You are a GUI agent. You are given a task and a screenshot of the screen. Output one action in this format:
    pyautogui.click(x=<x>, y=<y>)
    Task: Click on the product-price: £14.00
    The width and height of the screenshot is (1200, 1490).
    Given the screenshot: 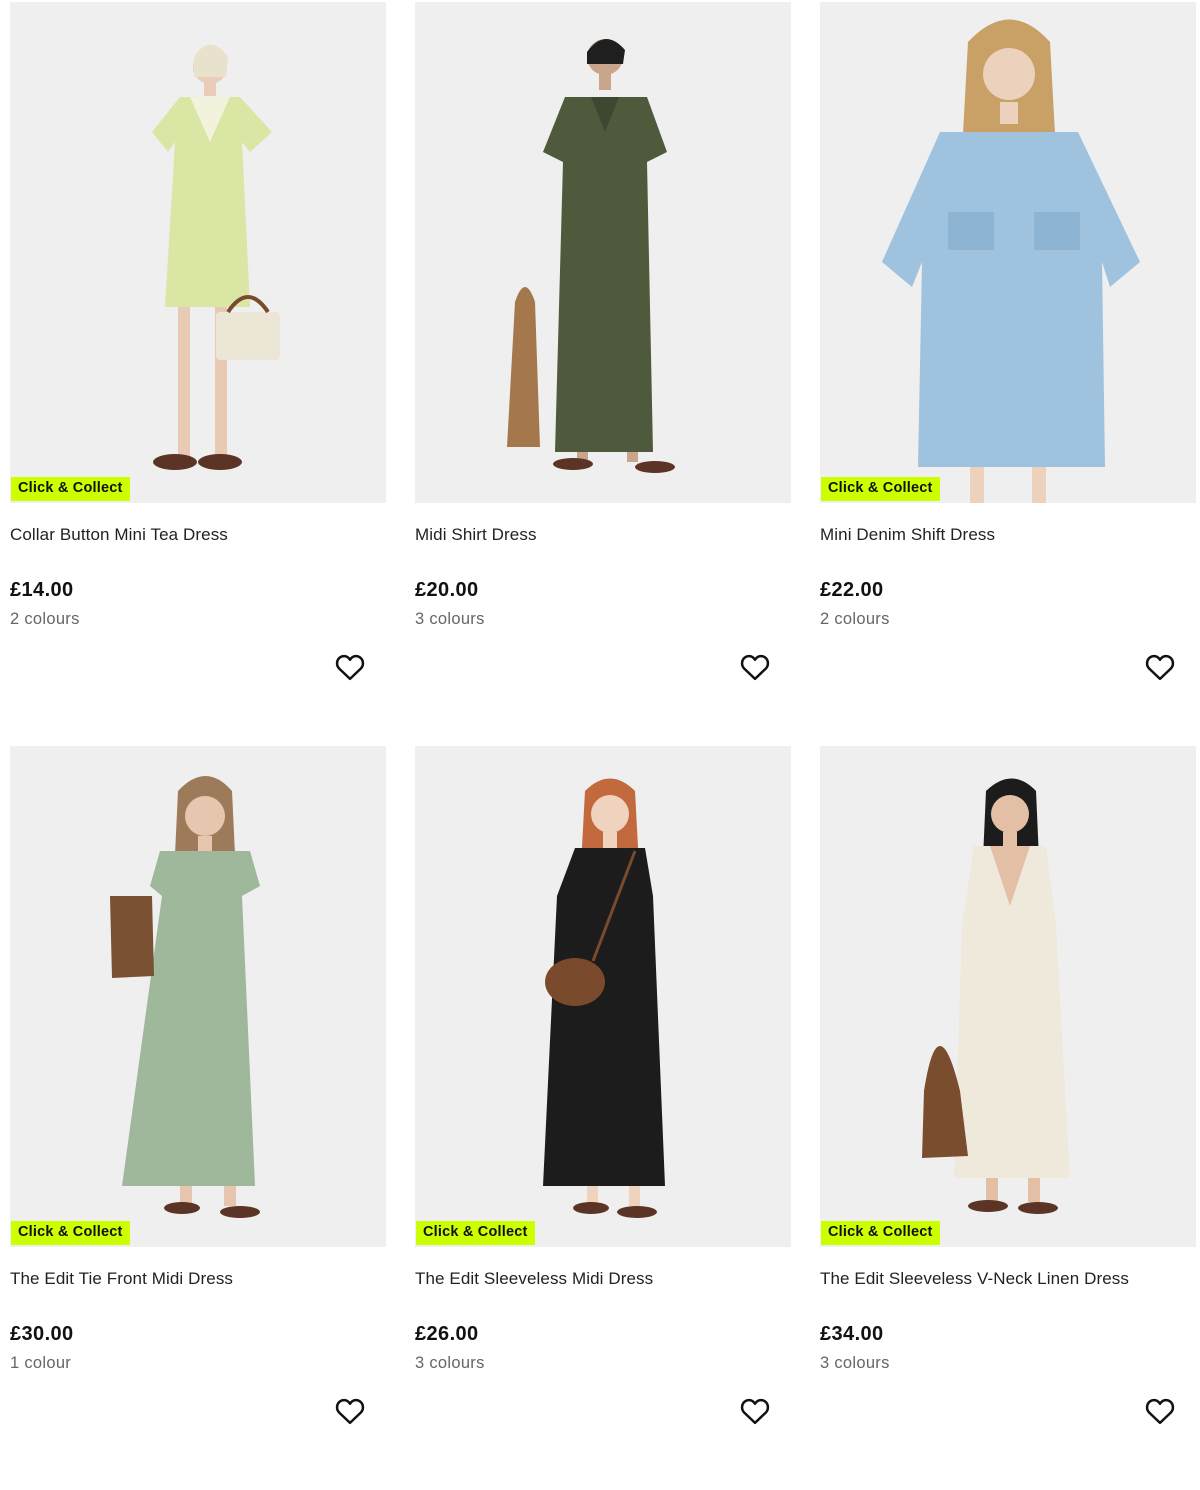 What is the action you would take?
    pyautogui.click(x=42, y=590)
    